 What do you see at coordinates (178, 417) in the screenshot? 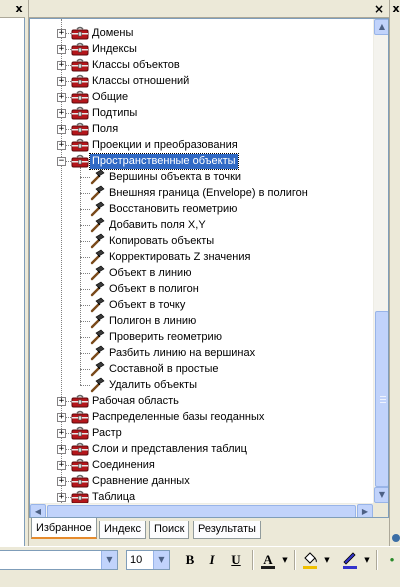
I see `toolbox-label: Распределенные базы геоданных` at bounding box center [178, 417].